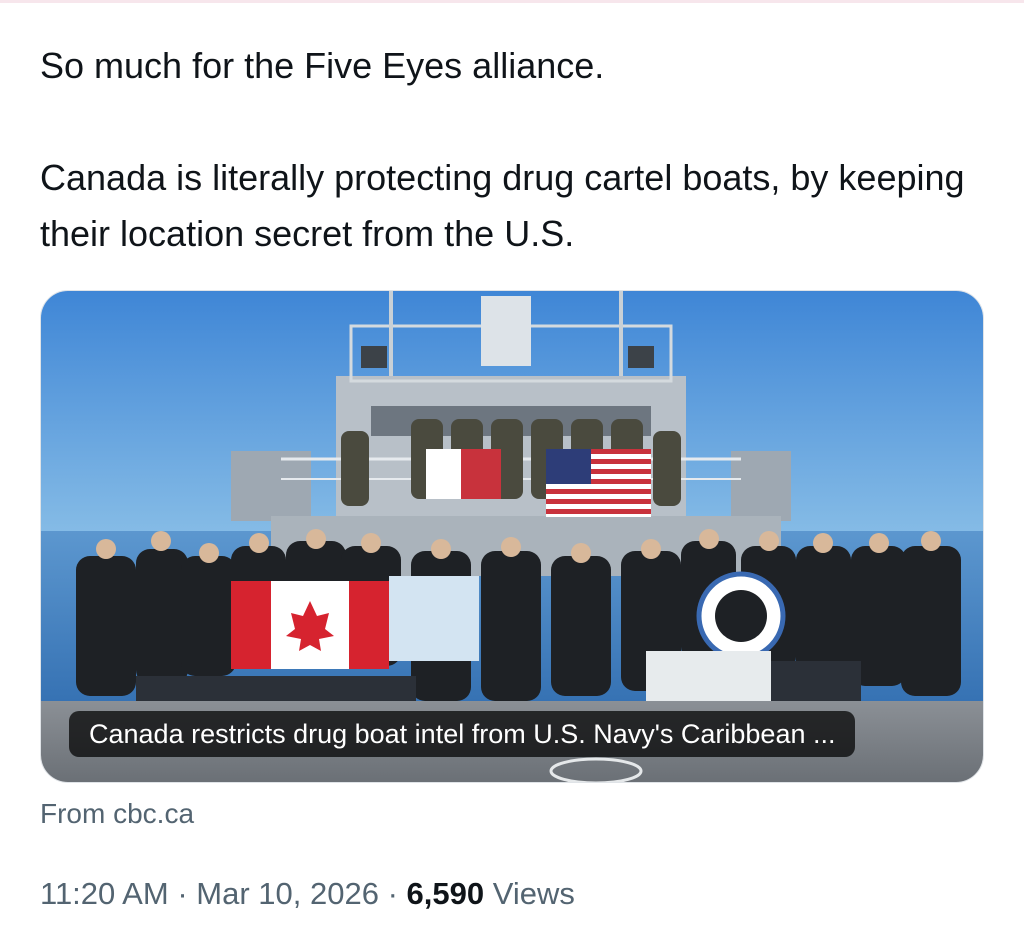 This screenshot has width=1024, height=941. What do you see at coordinates (533, 893) in the screenshot?
I see `views-label: Views` at bounding box center [533, 893].